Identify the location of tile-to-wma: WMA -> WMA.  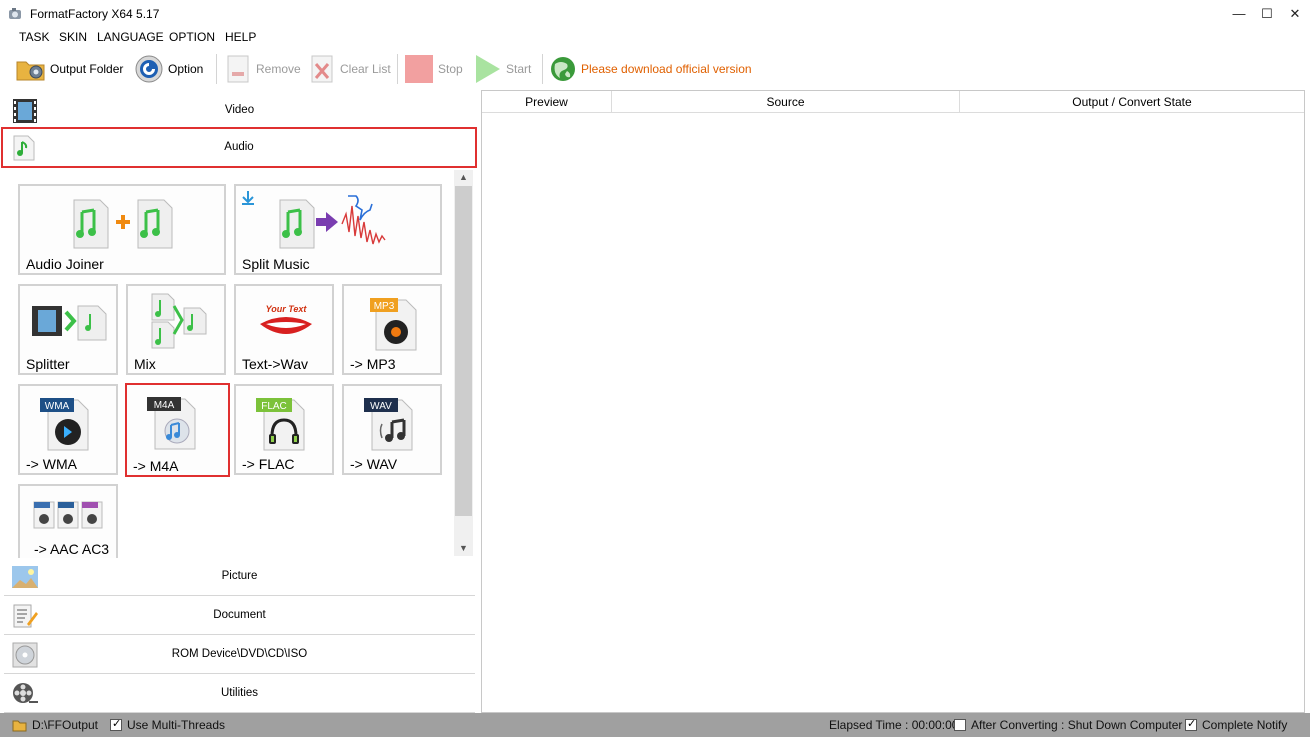
(68, 429).